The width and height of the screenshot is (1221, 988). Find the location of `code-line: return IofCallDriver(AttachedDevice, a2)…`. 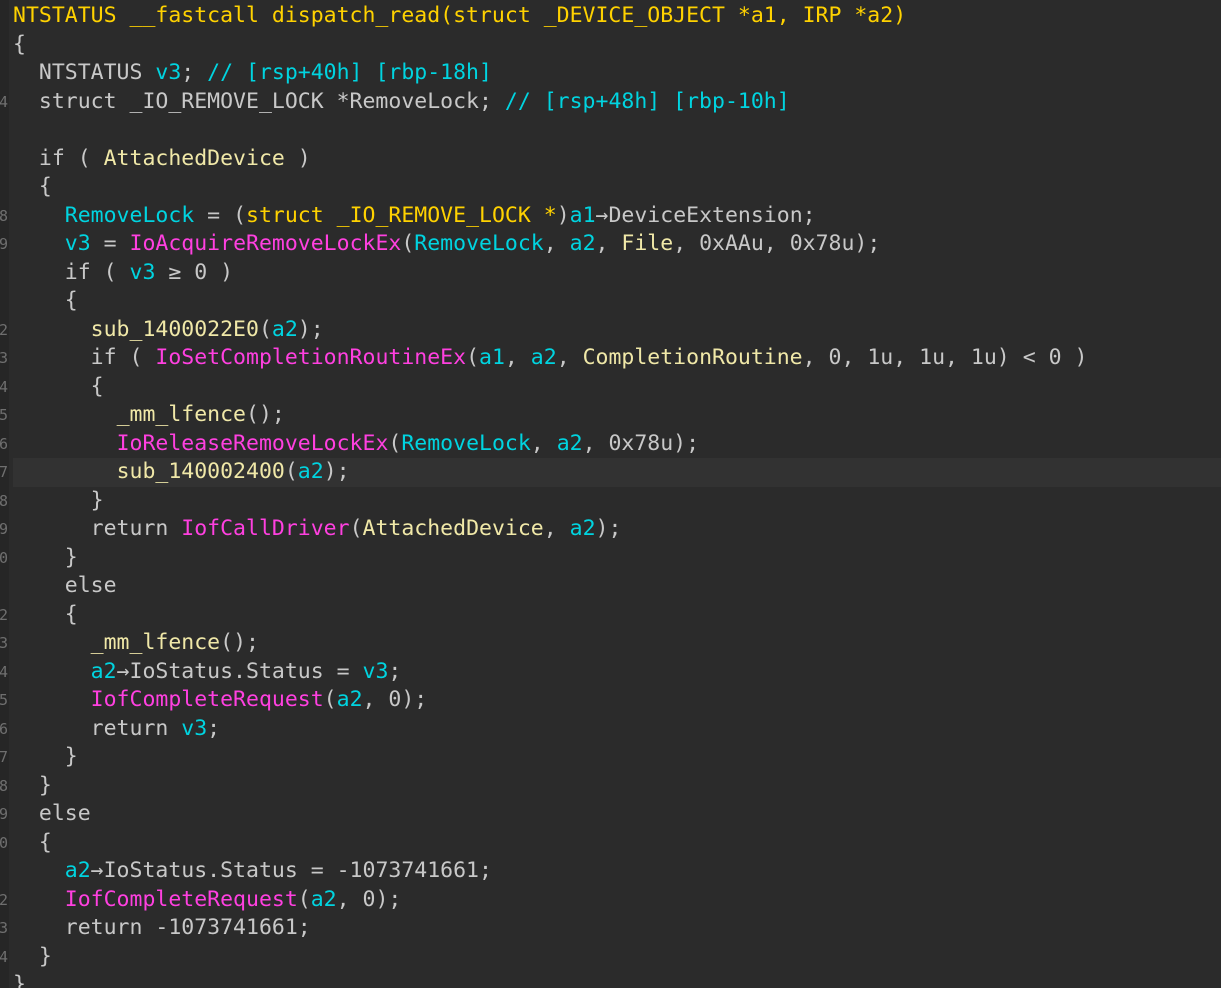

code-line: return IofCallDriver(AttachedDevice, a2)… is located at coordinates (617, 529).